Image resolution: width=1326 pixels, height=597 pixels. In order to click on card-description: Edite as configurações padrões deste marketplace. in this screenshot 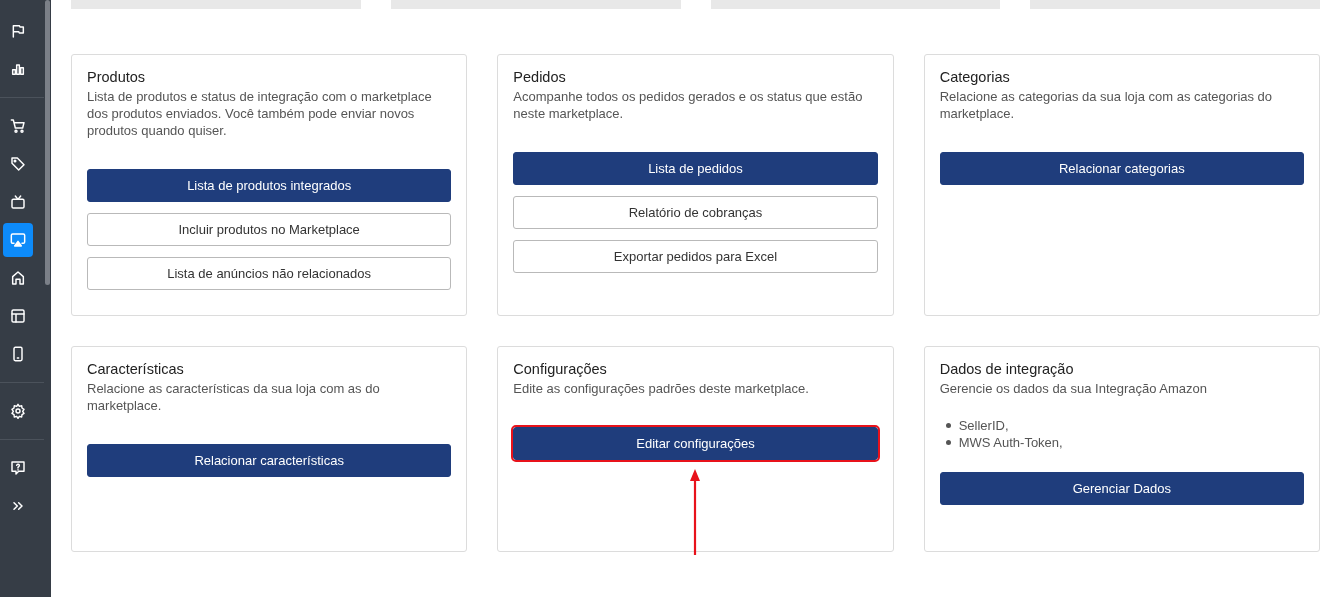, I will do `click(661, 388)`.